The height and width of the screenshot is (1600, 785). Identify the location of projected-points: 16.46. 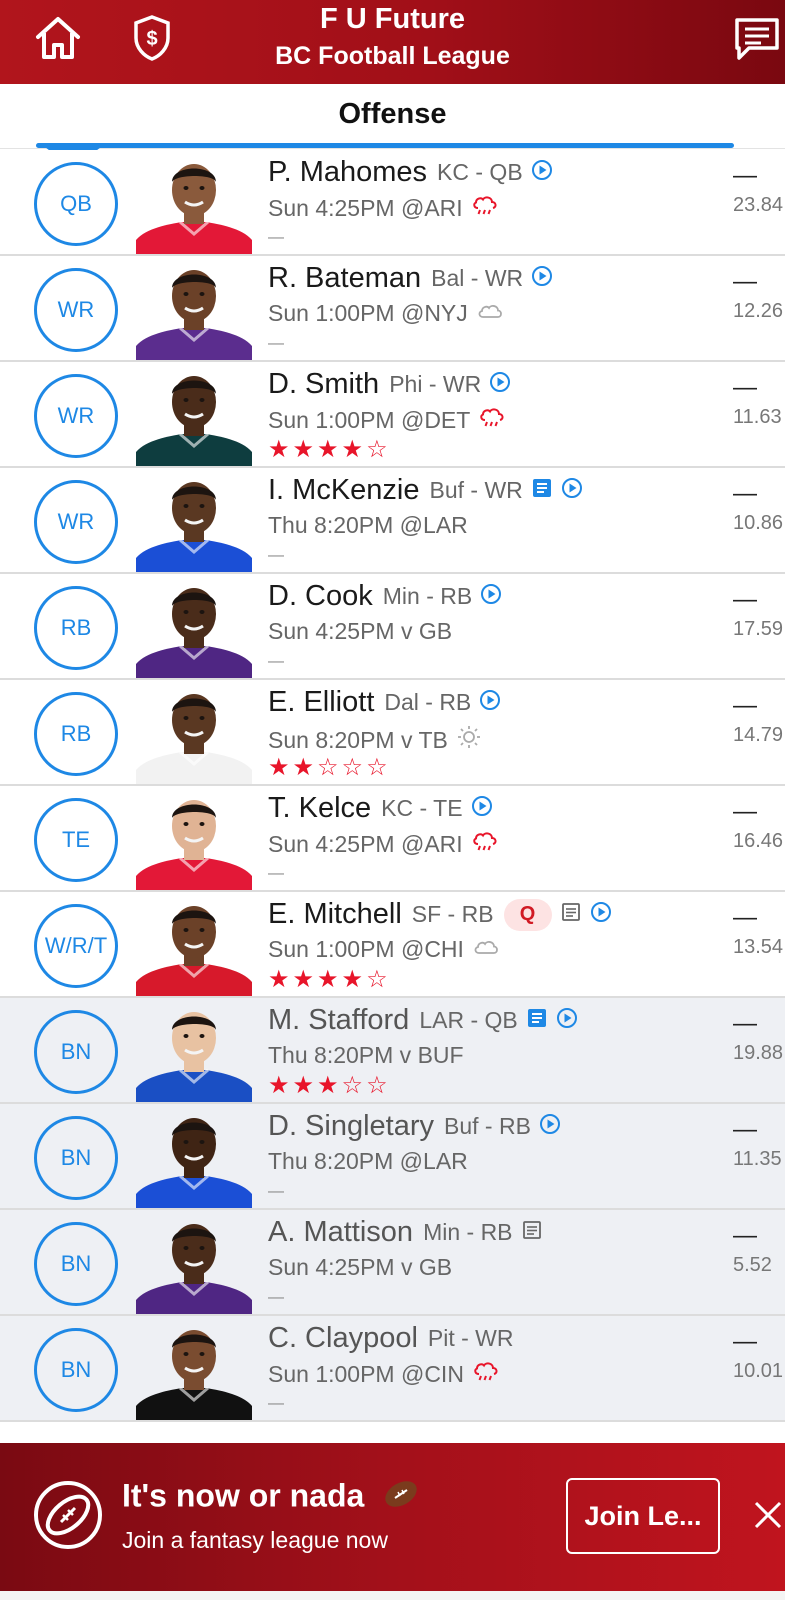
(758, 841).